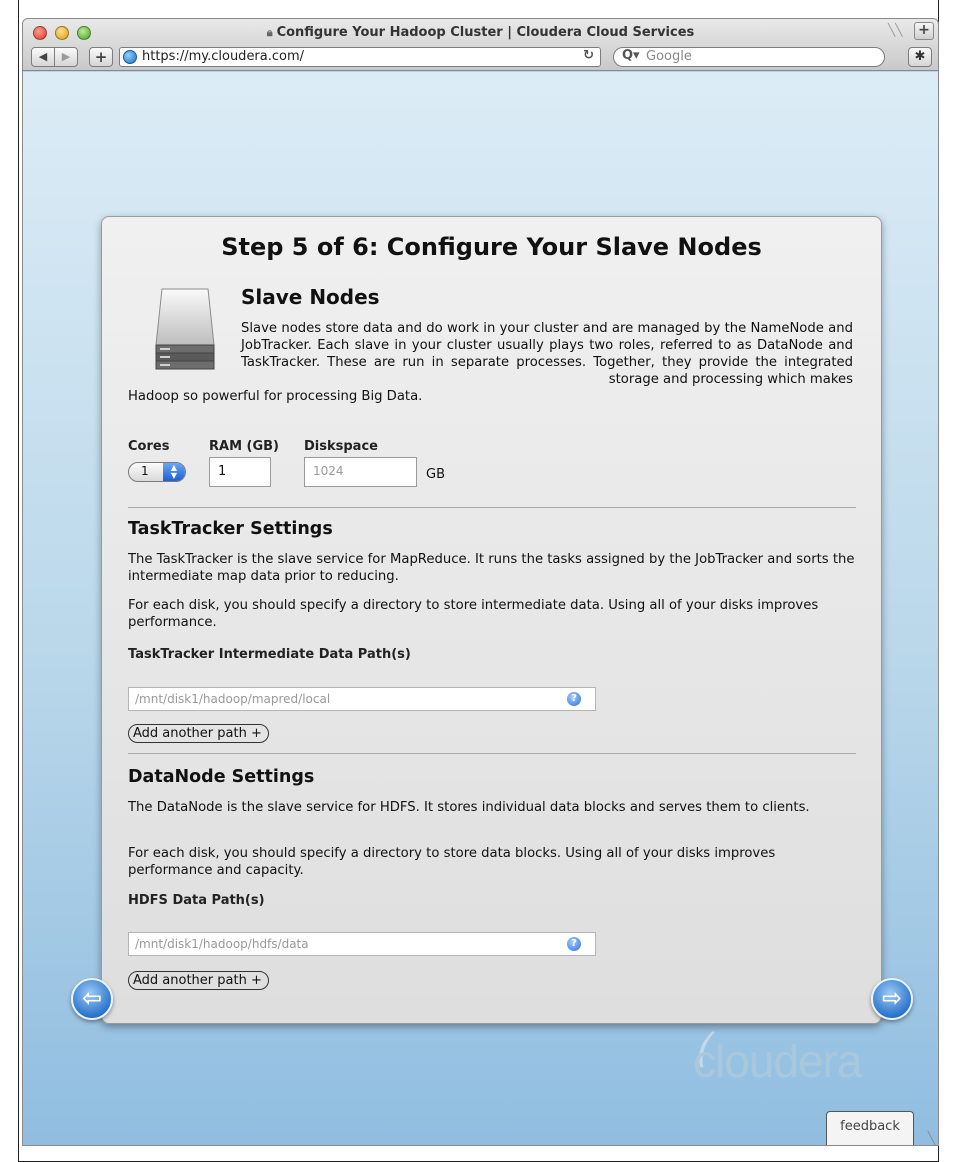 This screenshot has height=1162, width=957. I want to click on next-arrow-icon: ⇨, so click(892, 999).